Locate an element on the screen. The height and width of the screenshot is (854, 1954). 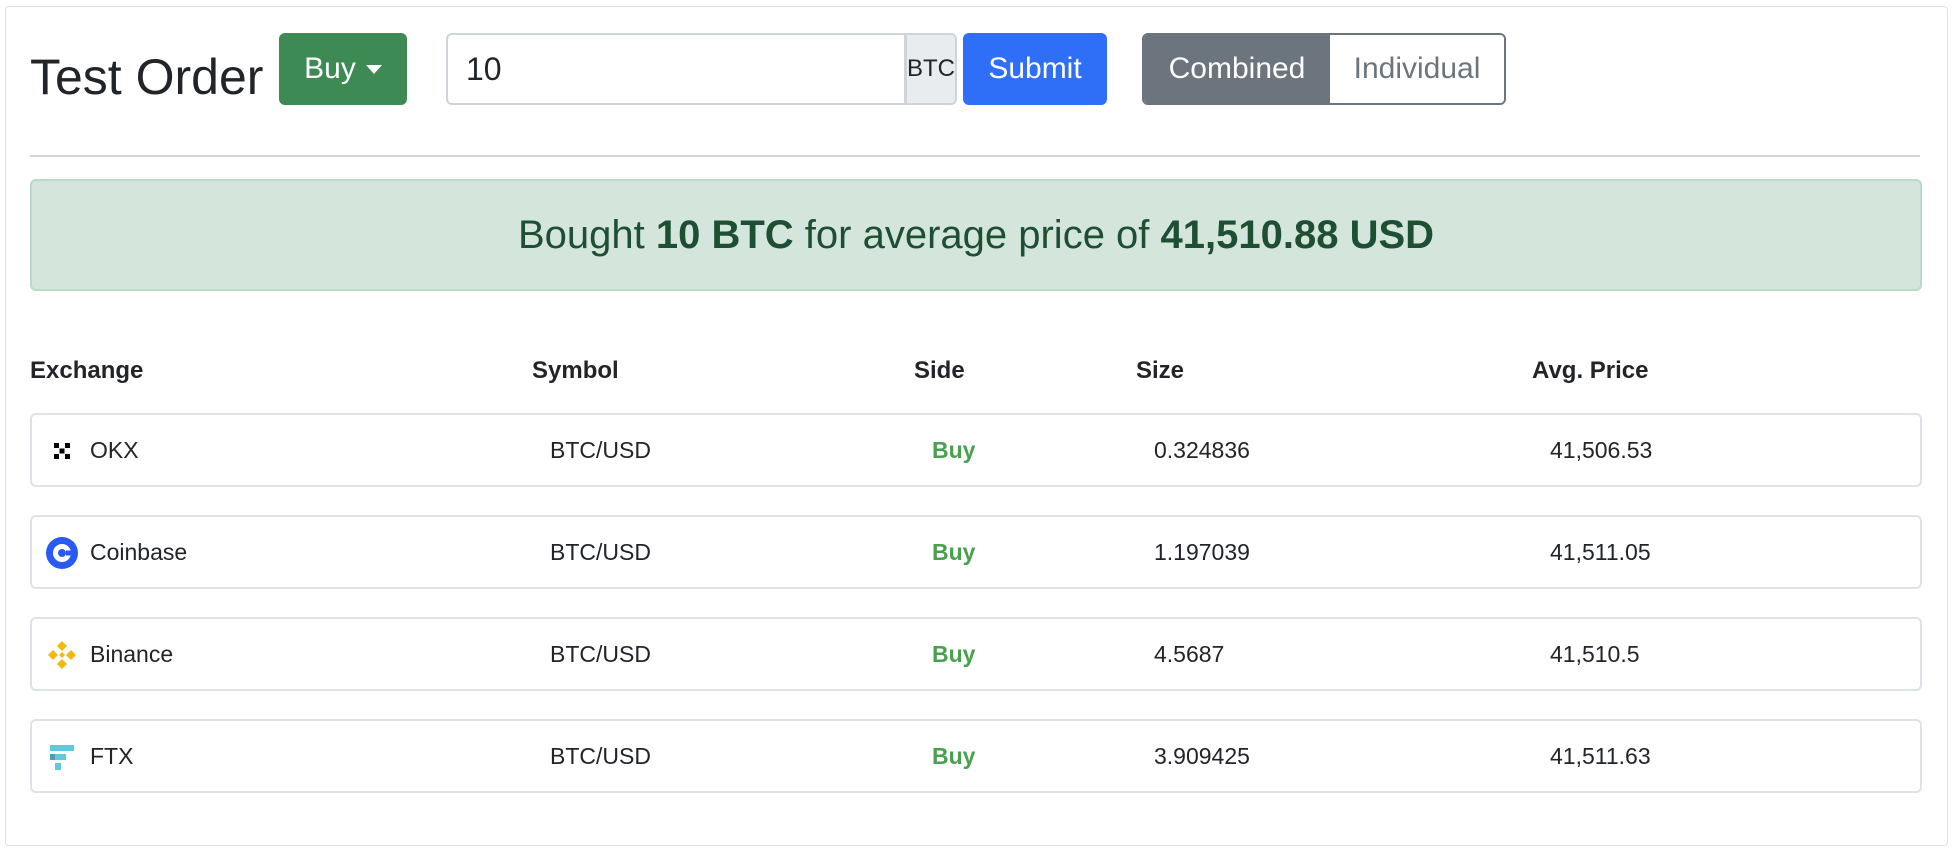
table-row: Binance BTC/USD Buy 4.5687 41,510.5 is located at coordinates (976, 654).